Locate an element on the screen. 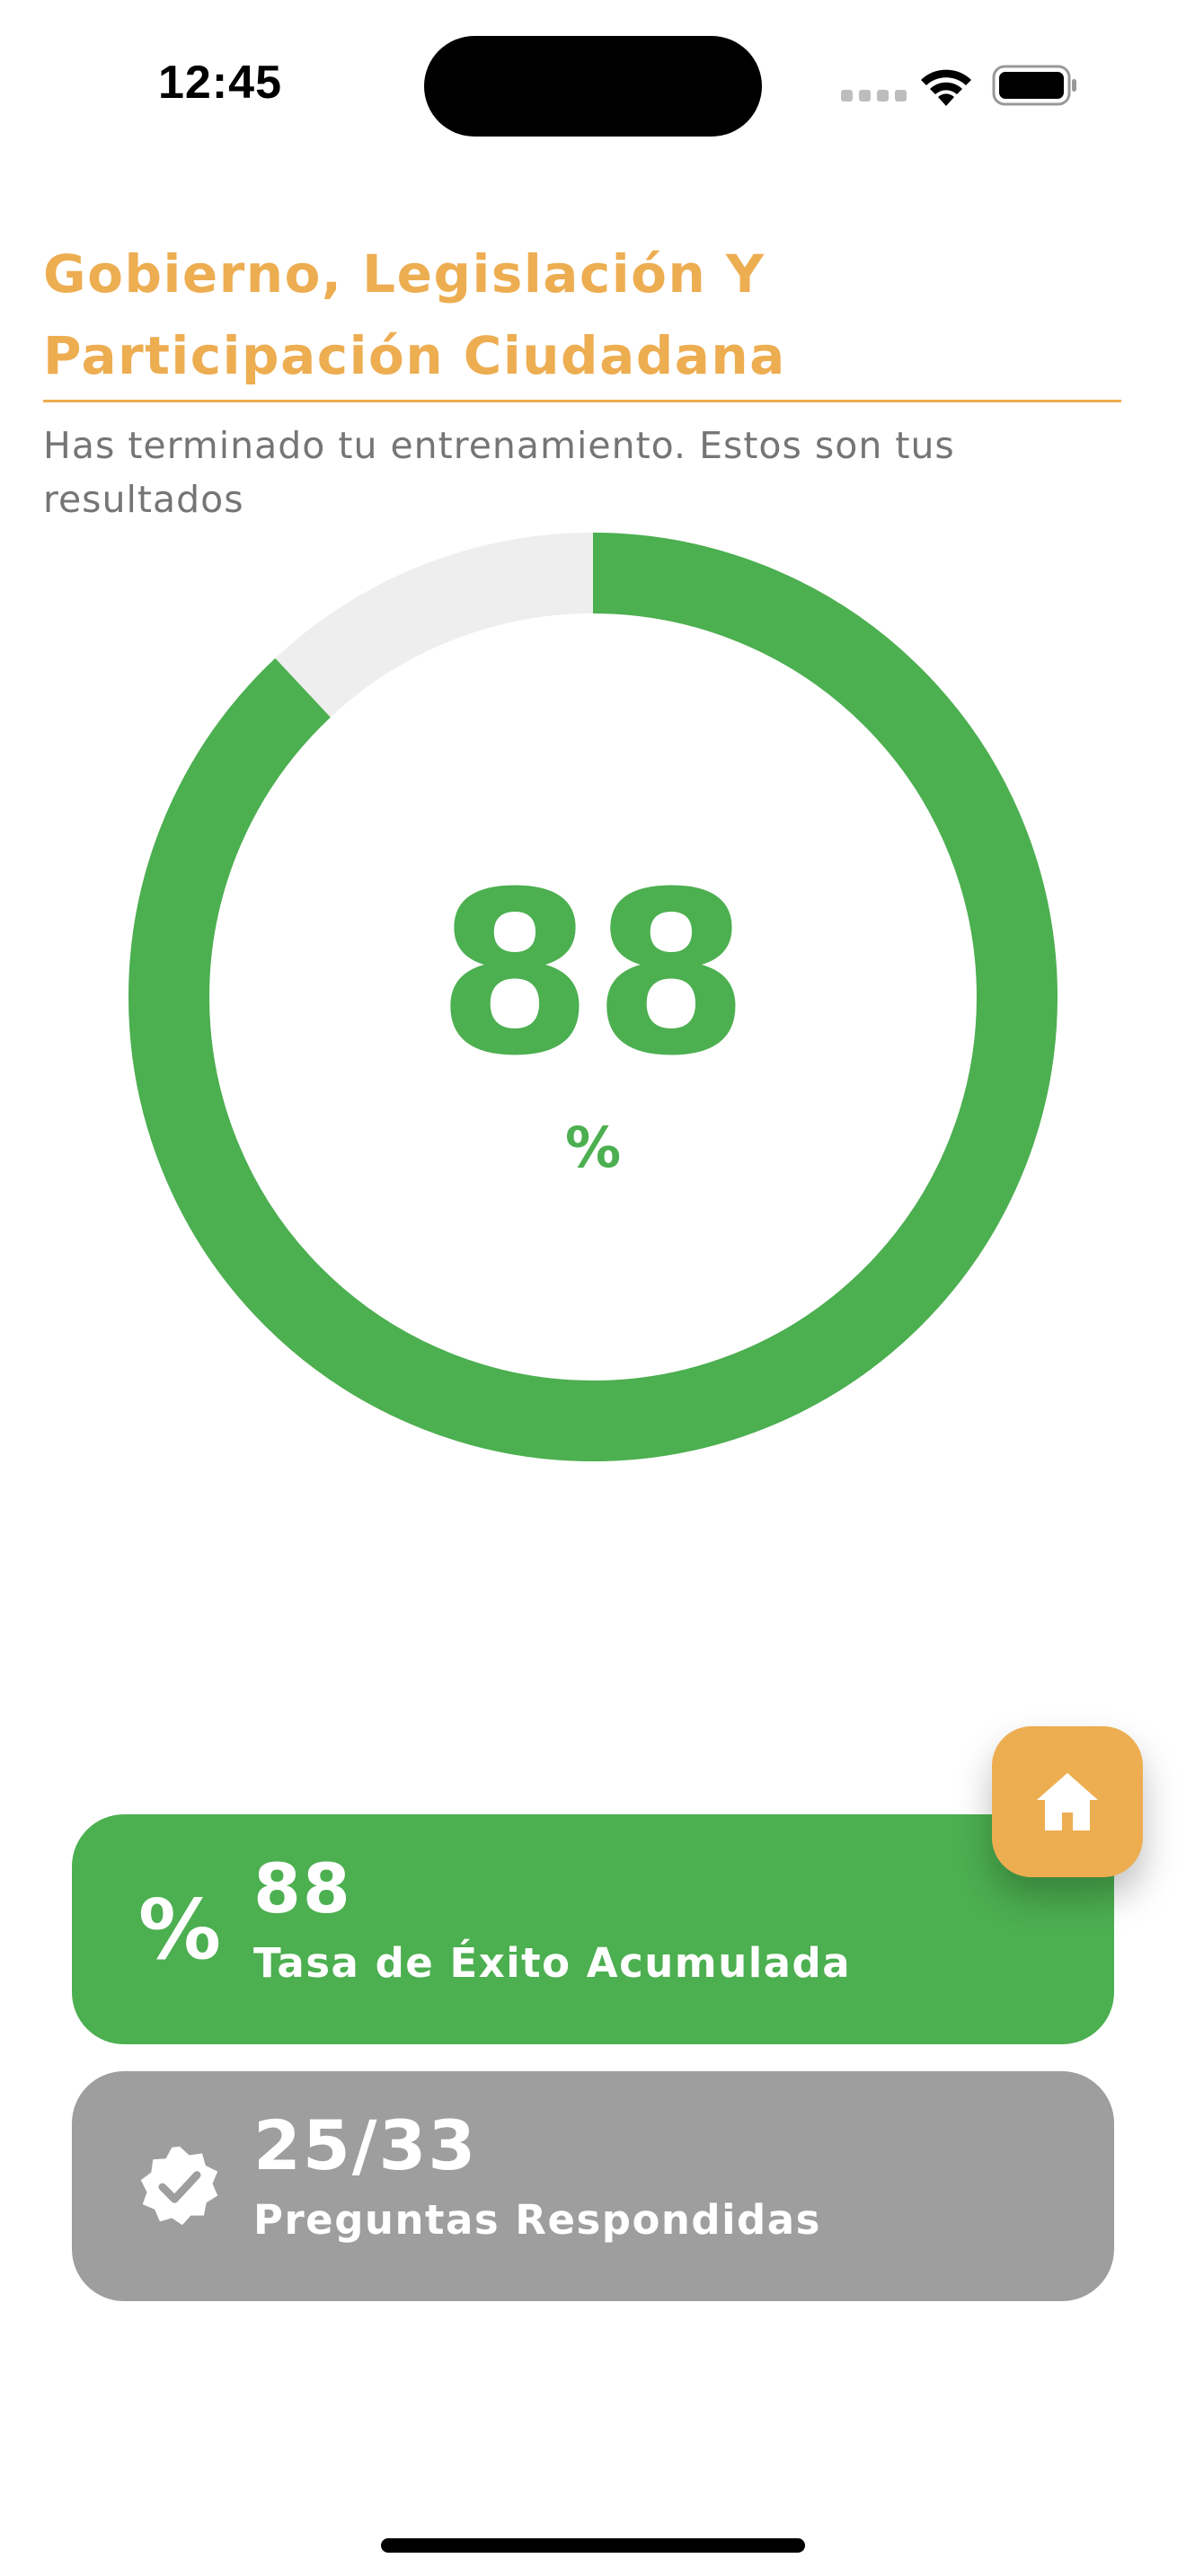  success-rate-label: Tasa de Éxito Acumulada is located at coordinates (552, 1963).